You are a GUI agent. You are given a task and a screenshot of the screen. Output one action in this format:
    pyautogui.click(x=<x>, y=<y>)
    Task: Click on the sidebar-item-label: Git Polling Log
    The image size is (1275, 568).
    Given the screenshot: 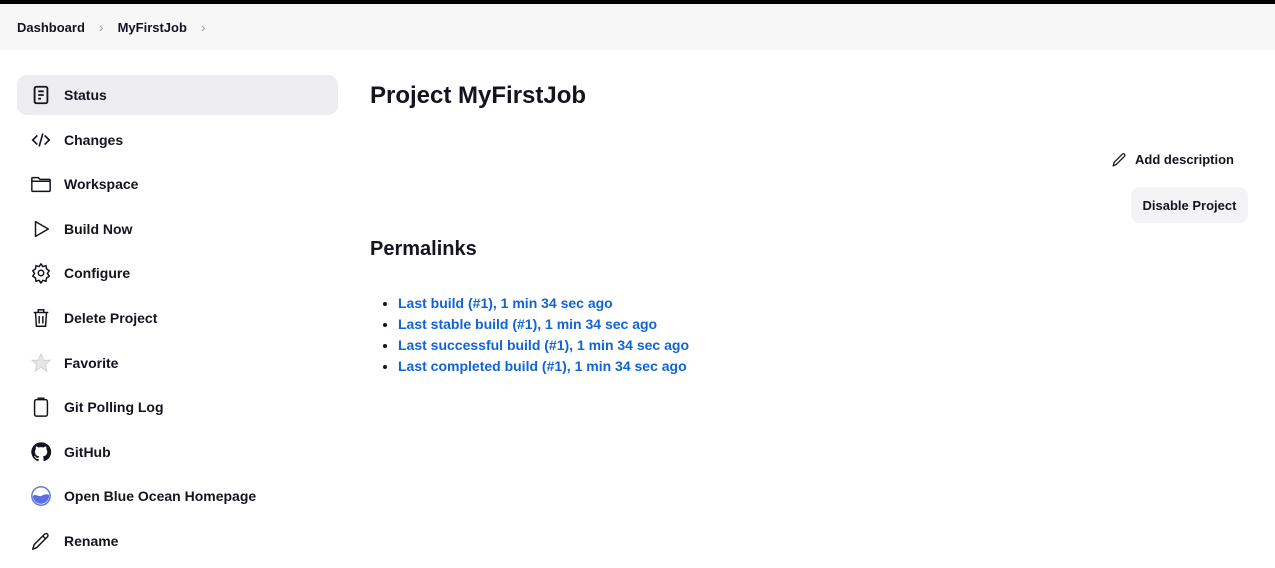 What is the action you would take?
    pyautogui.click(x=114, y=407)
    